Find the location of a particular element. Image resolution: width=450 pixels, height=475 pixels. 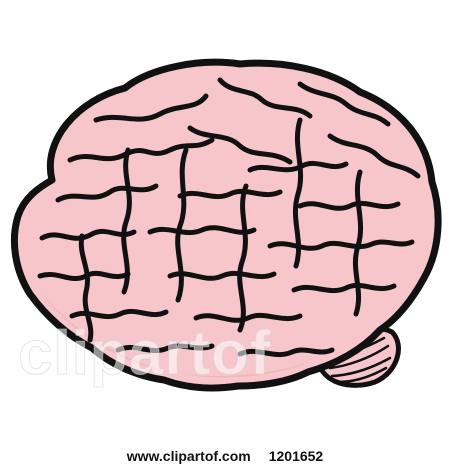

footer: www.clipartof.com 1201652 is located at coordinates (225, 458).